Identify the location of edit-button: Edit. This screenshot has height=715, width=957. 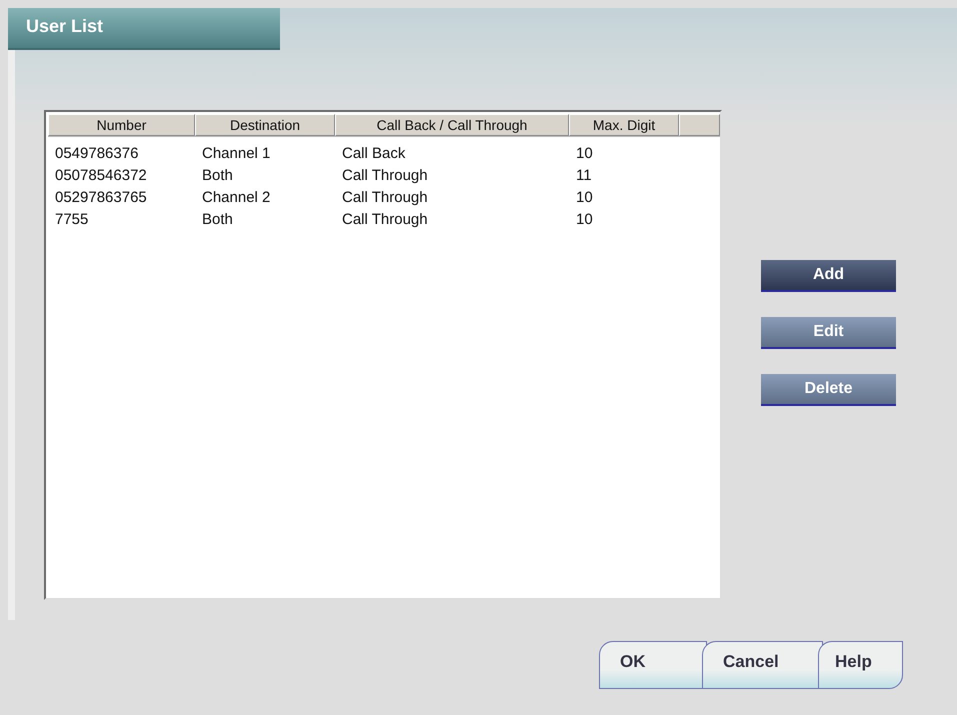
(828, 333).